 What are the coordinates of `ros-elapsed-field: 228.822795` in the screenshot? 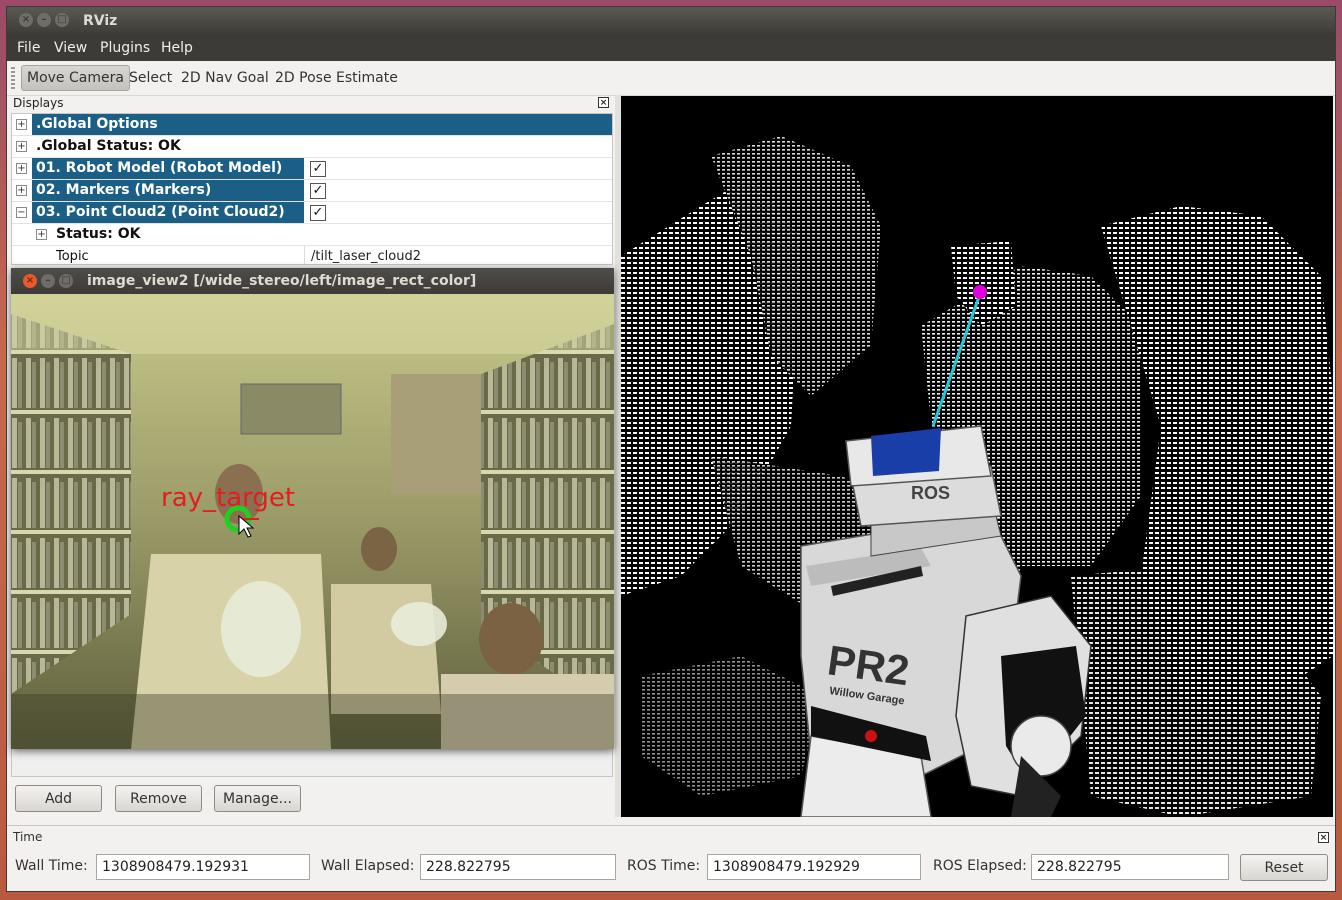 It's located at (1130, 867).